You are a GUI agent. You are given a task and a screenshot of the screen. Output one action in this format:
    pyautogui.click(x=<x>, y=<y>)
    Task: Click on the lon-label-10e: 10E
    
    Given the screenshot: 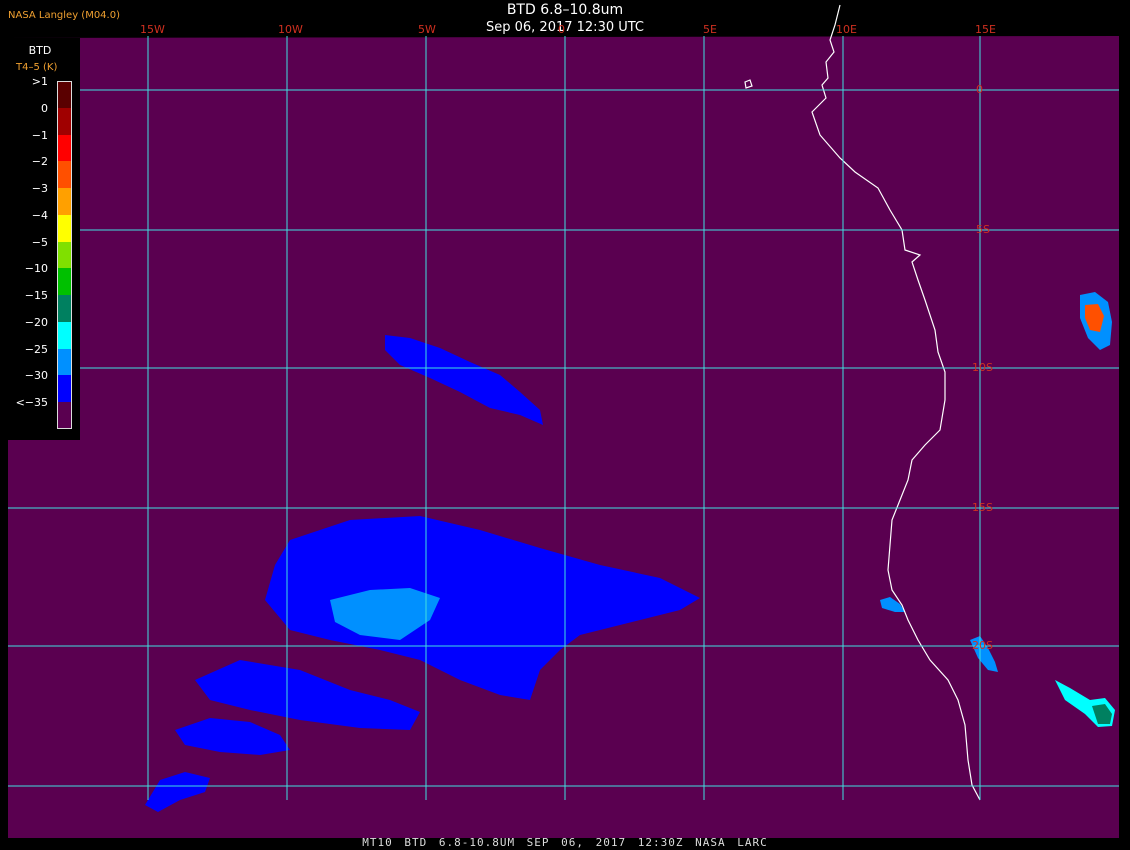 What is the action you would take?
    pyautogui.click(x=846, y=29)
    